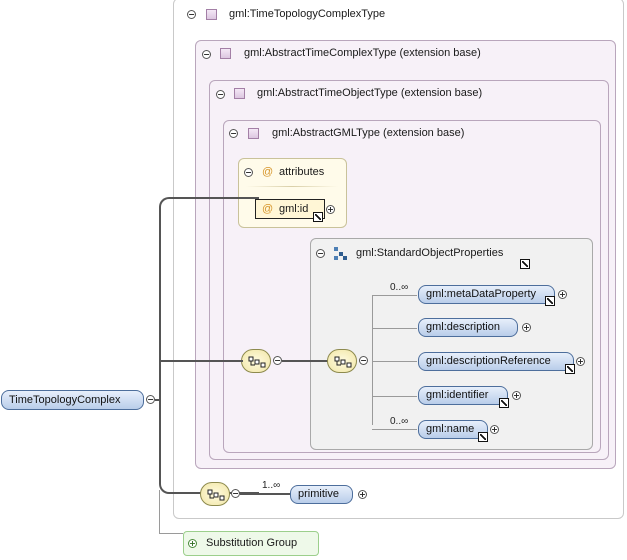 The image size is (627, 560). What do you see at coordinates (233, 133) in the screenshot?
I see `level3-collapse-toggle: −` at bounding box center [233, 133].